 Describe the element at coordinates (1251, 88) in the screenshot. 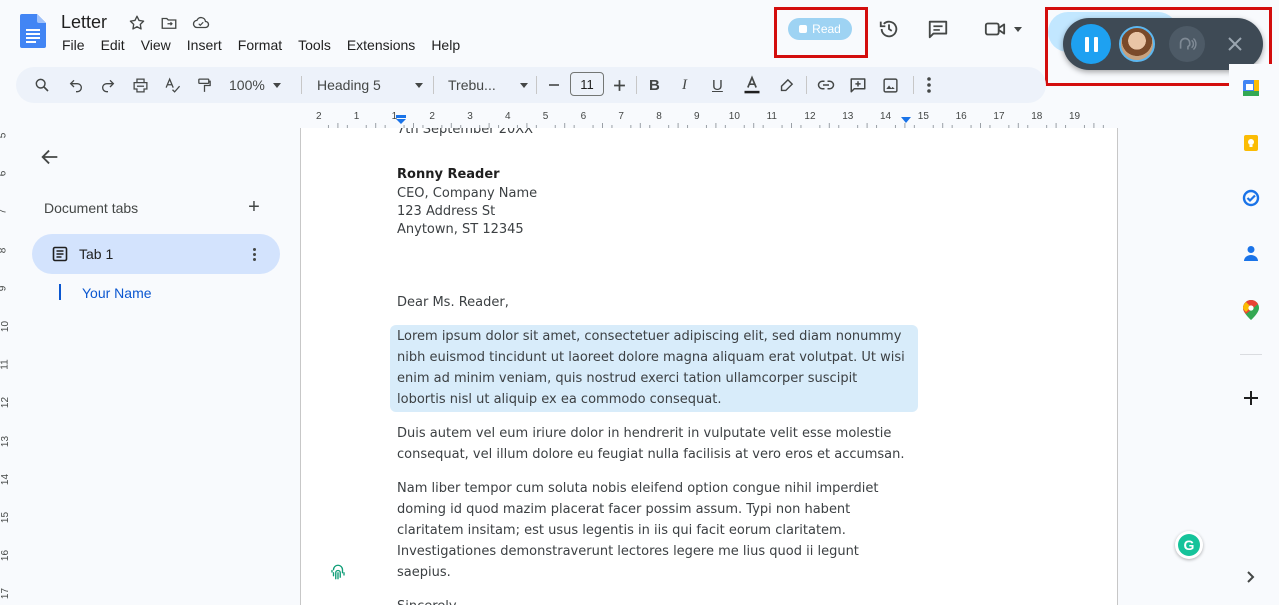

I see `calendar-icon` at that location.